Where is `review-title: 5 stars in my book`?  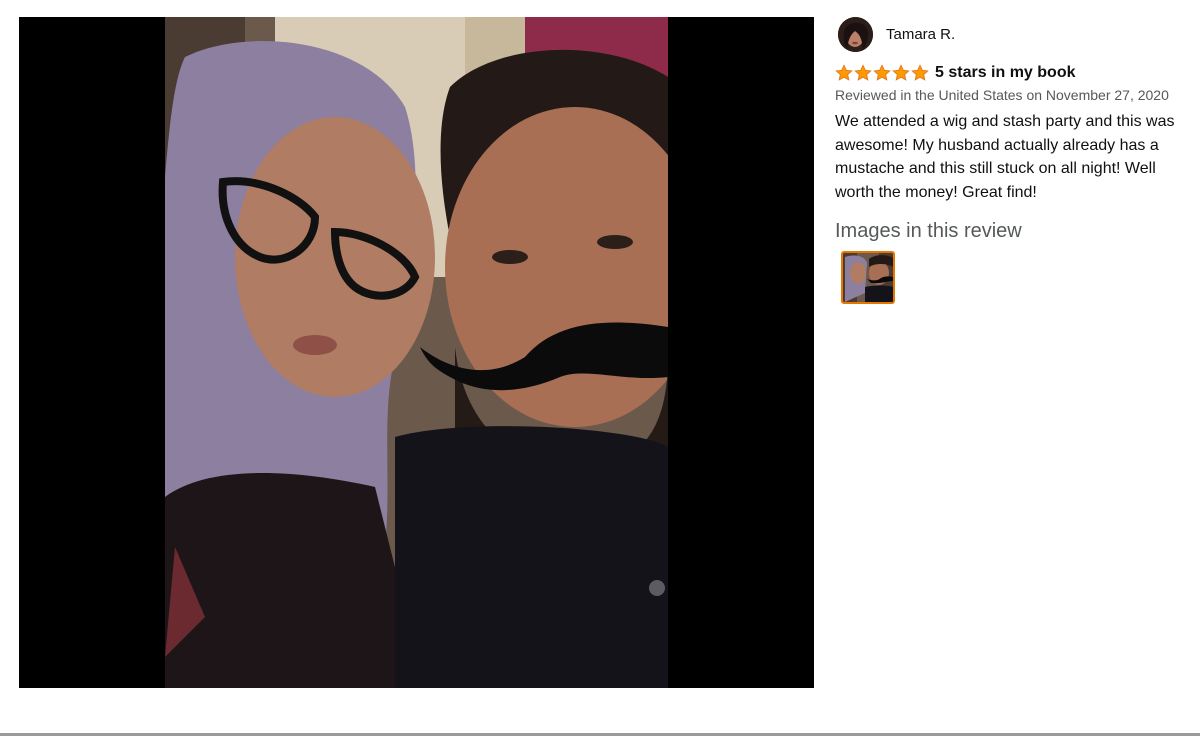
review-title: 5 stars in my book is located at coordinates (1005, 73).